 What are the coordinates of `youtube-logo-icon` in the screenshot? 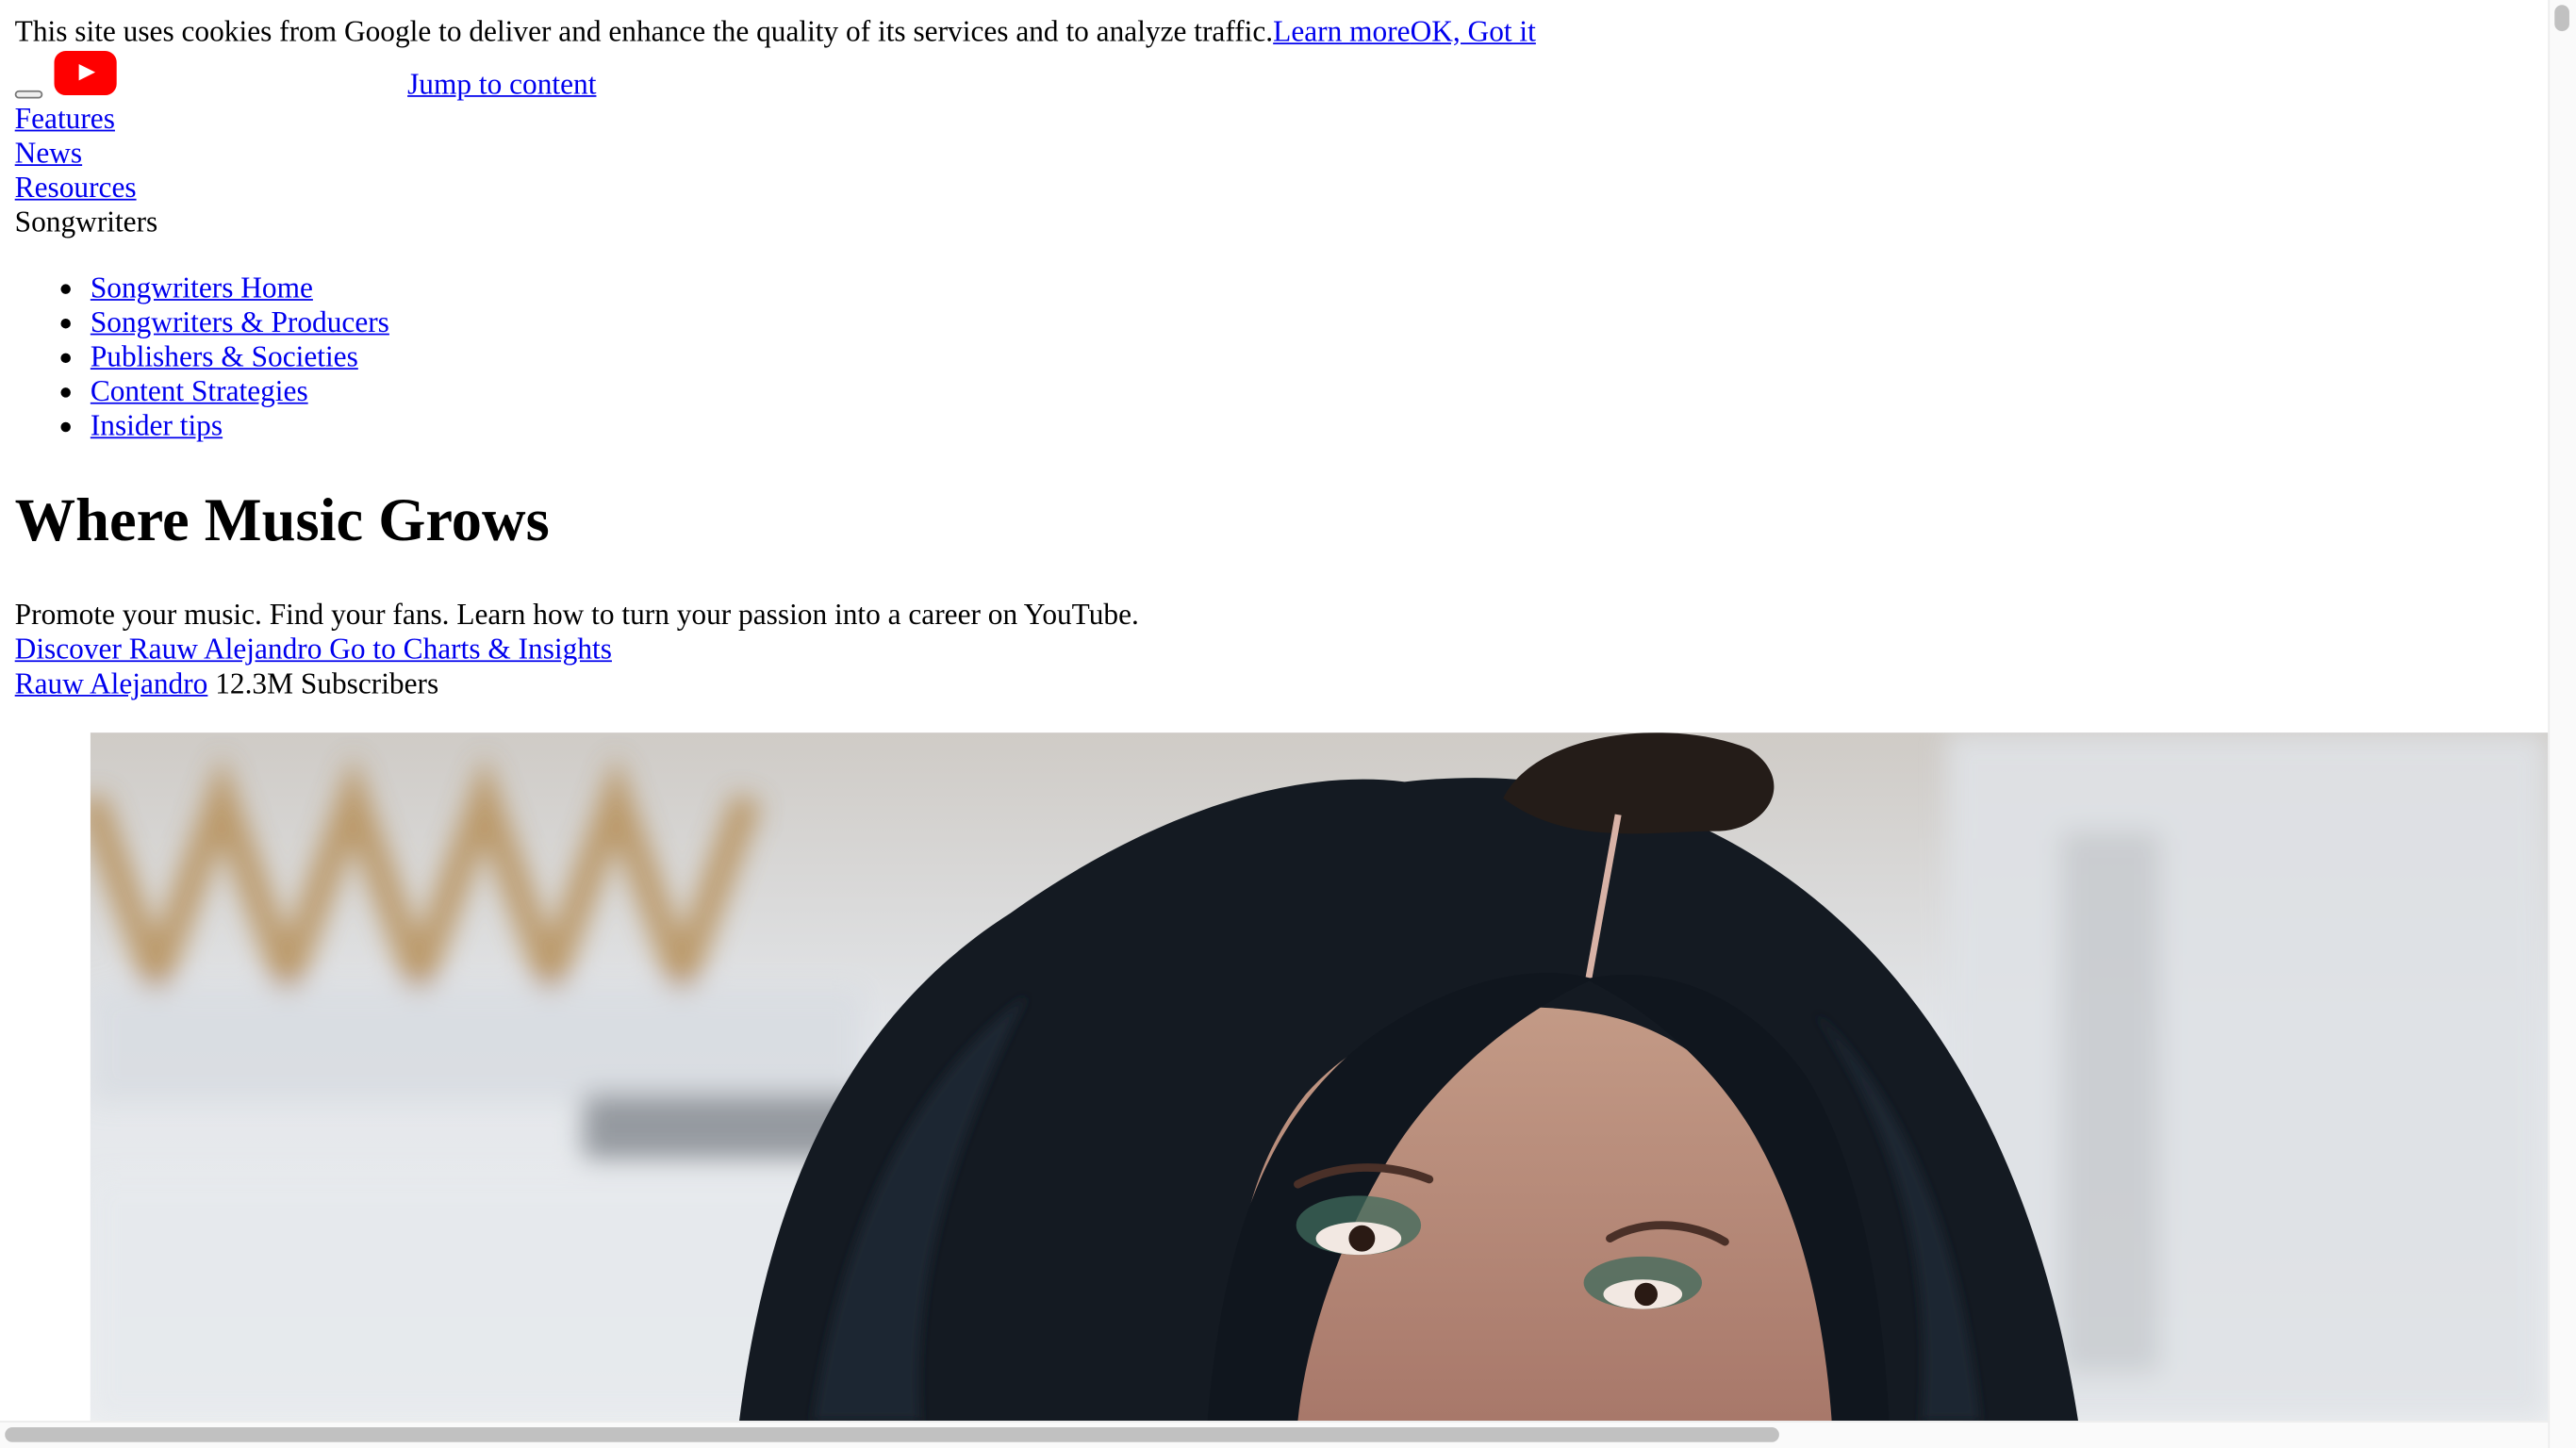 It's located at (85, 73).